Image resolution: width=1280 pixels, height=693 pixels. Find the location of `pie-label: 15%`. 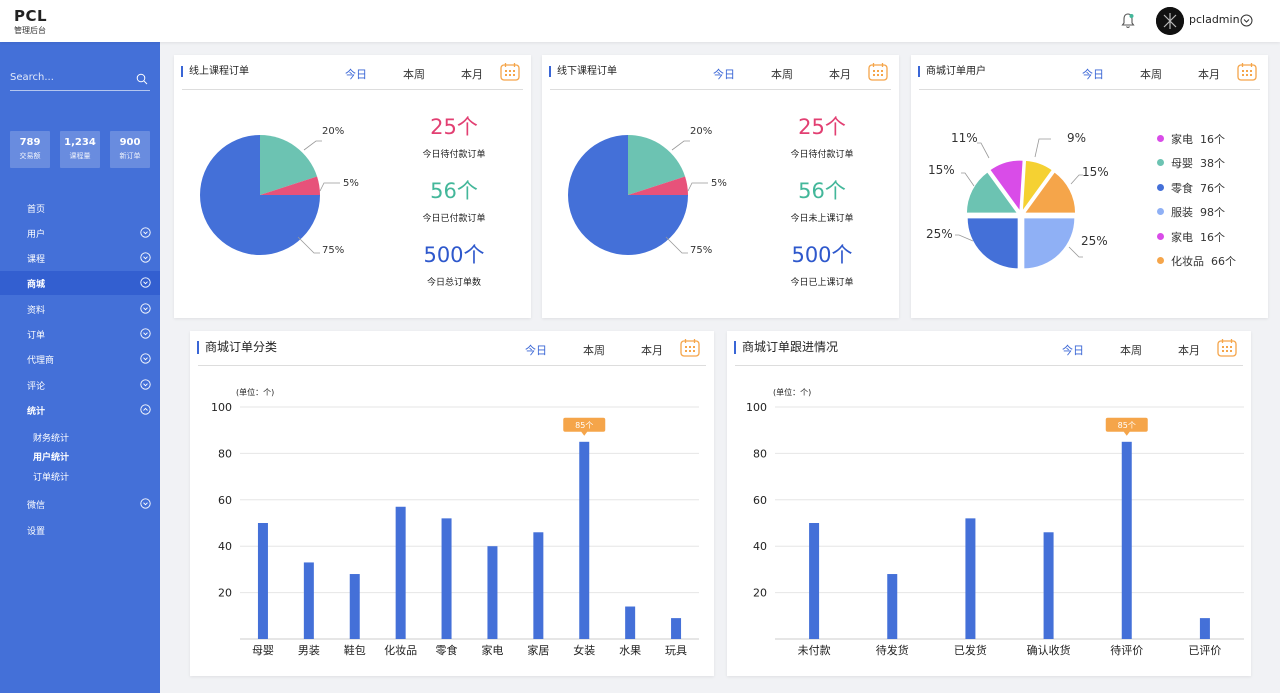

pie-label: 15% is located at coordinates (1095, 172).